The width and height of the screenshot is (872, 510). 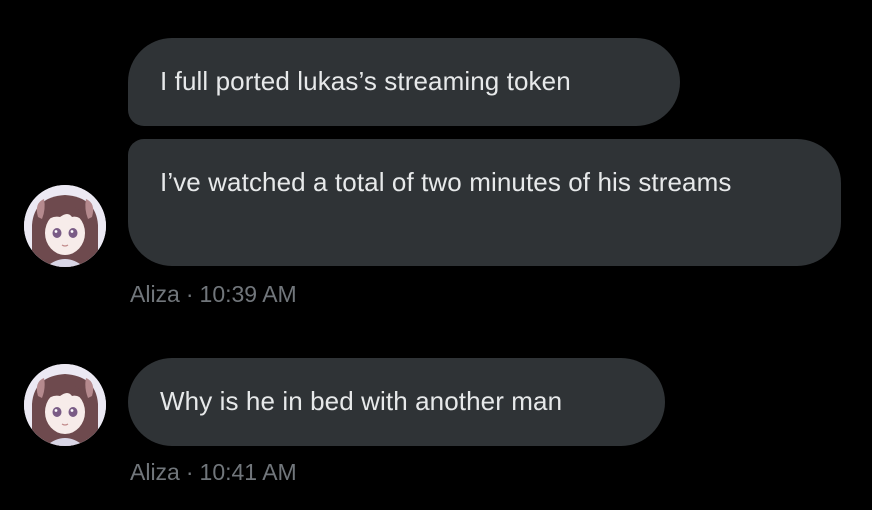 I want to click on message-bubble: I full ported lukas’s streaming token, so click(x=404, y=82).